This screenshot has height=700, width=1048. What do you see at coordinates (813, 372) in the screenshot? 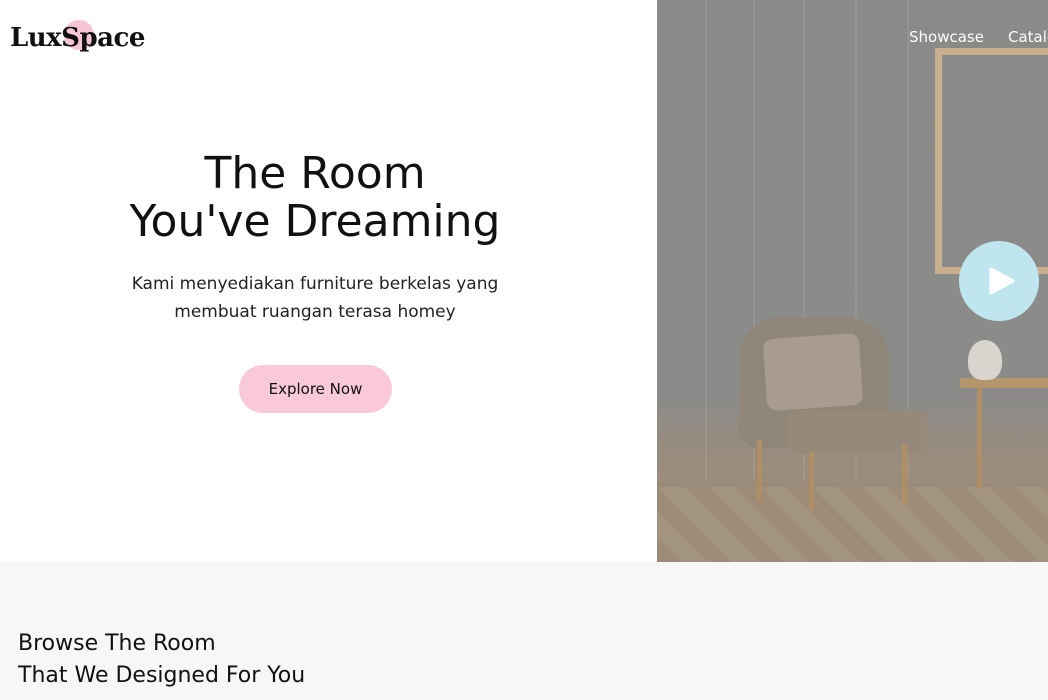
I see `pillow` at bounding box center [813, 372].